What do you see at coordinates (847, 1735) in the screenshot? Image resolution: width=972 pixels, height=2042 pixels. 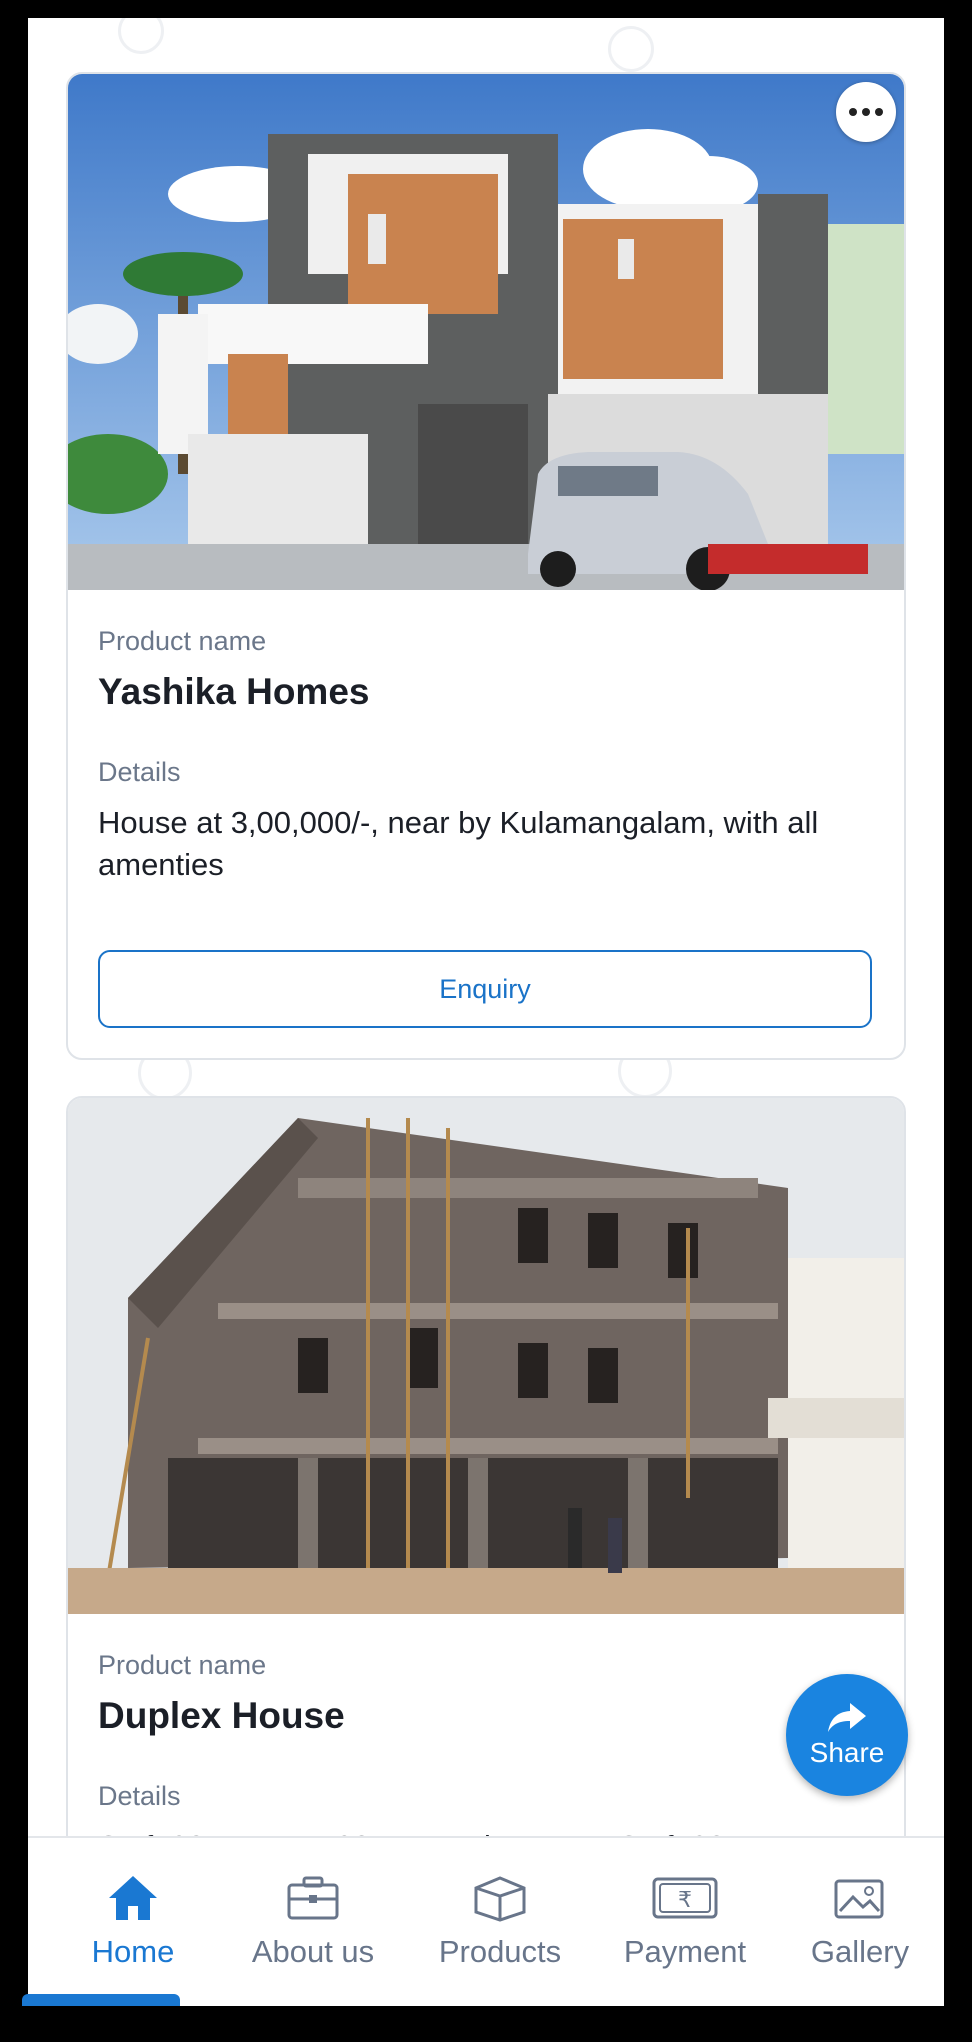 I see `share-button: Share` at bounding box center [847, 1735].